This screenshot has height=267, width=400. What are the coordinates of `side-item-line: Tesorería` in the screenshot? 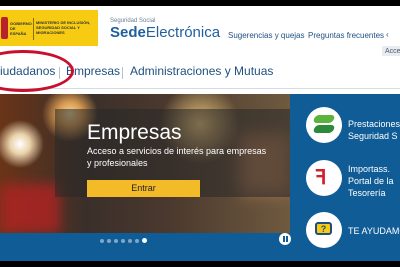 It's located at (367, 193).